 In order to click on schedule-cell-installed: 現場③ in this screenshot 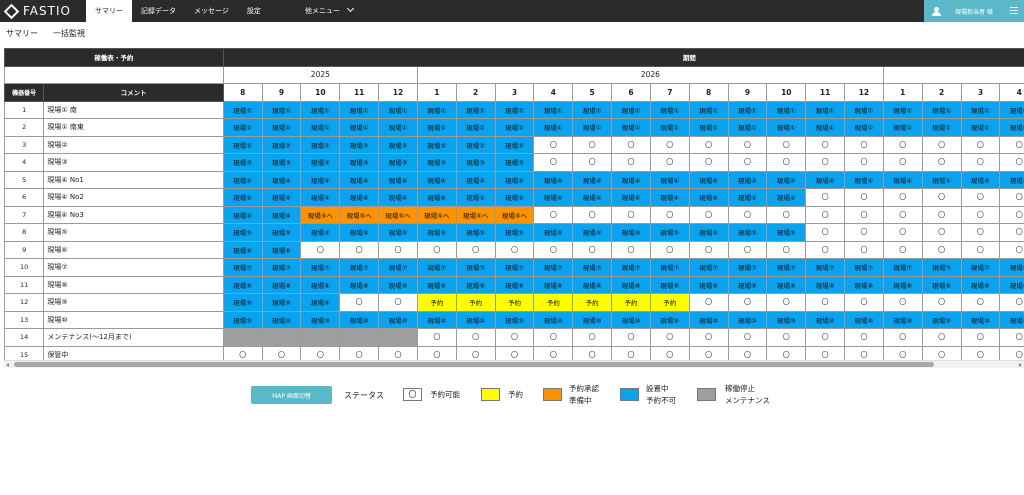, I will do `click(320, 162)`.